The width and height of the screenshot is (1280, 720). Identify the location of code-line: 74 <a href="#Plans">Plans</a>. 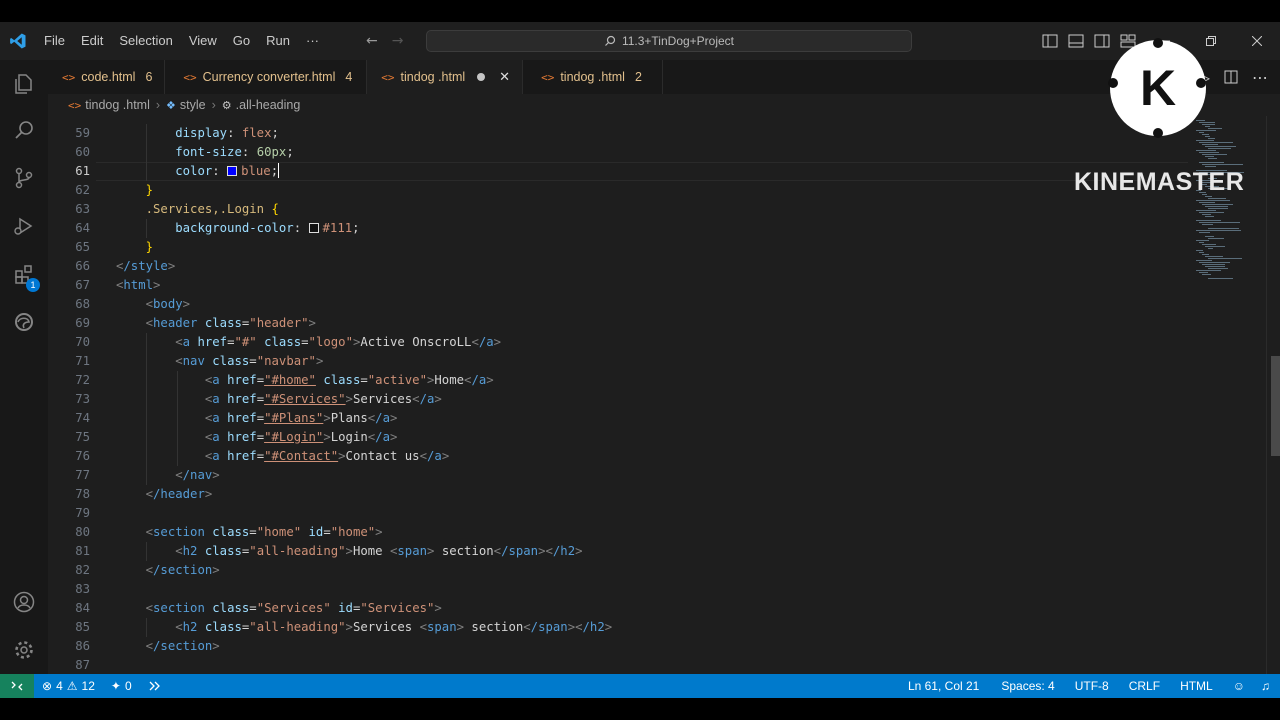
(618, 418).